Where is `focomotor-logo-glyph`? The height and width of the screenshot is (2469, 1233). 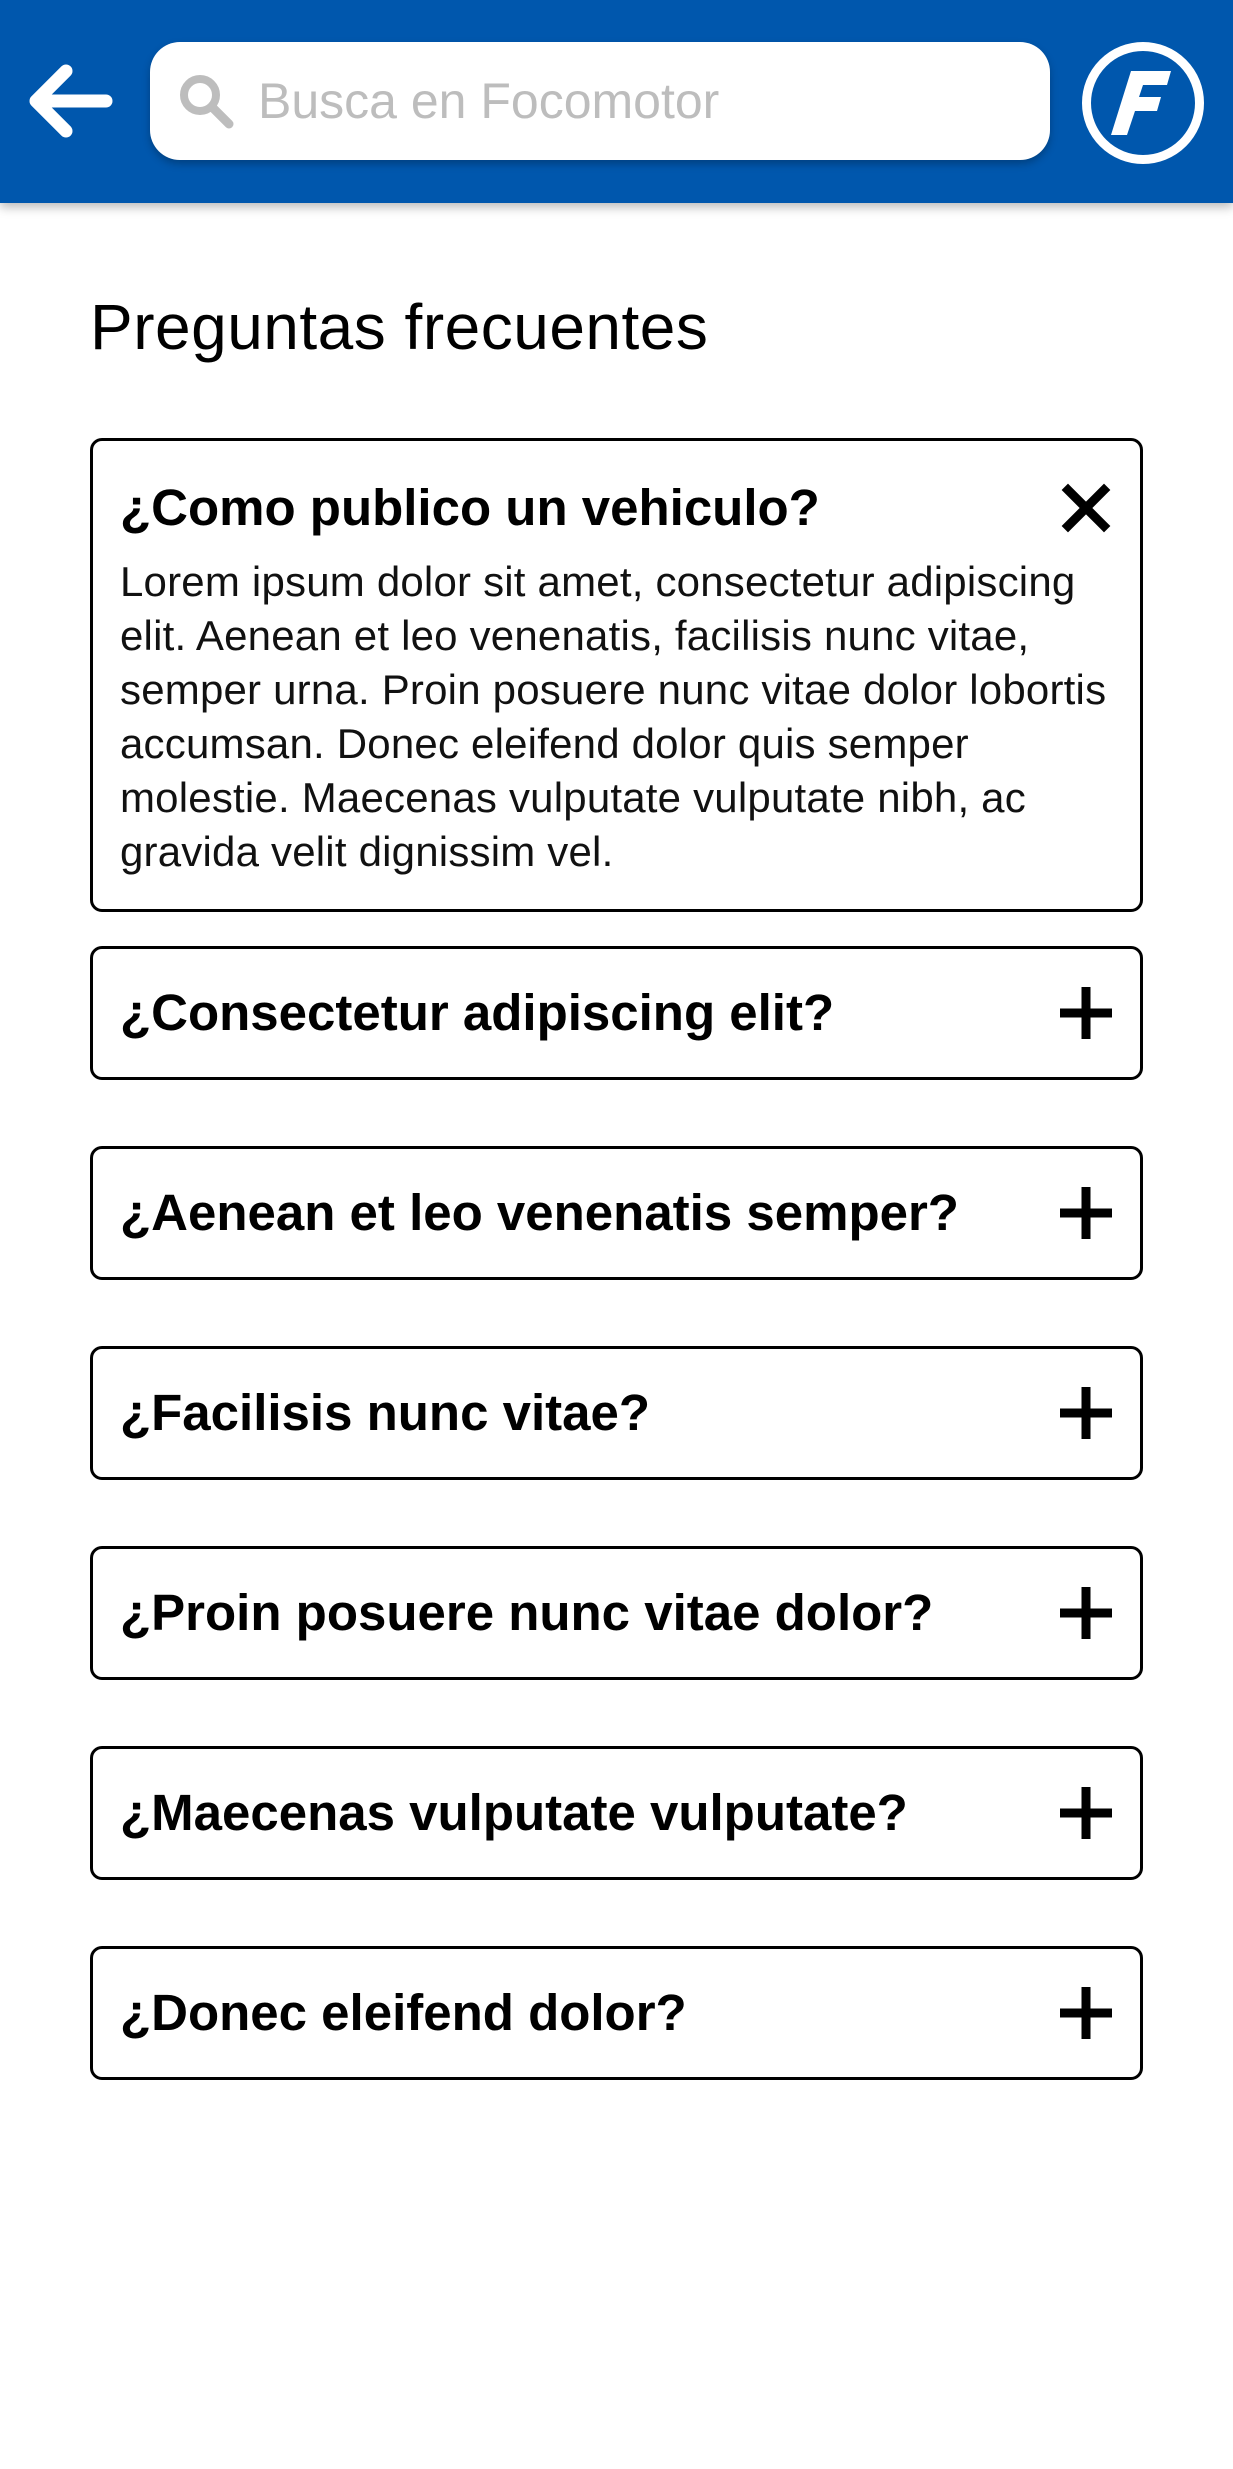
focomotor-logo-glyph is located at coordinates (1141, 103).